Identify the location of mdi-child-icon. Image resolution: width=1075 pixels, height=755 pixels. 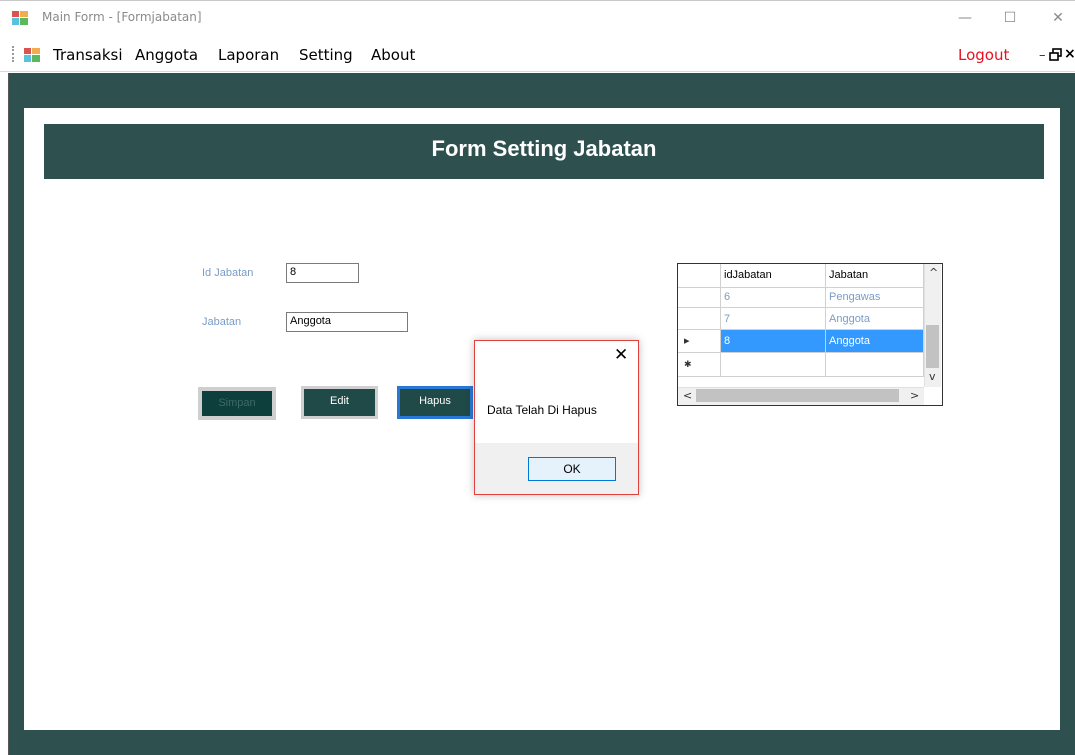
(32, 55).